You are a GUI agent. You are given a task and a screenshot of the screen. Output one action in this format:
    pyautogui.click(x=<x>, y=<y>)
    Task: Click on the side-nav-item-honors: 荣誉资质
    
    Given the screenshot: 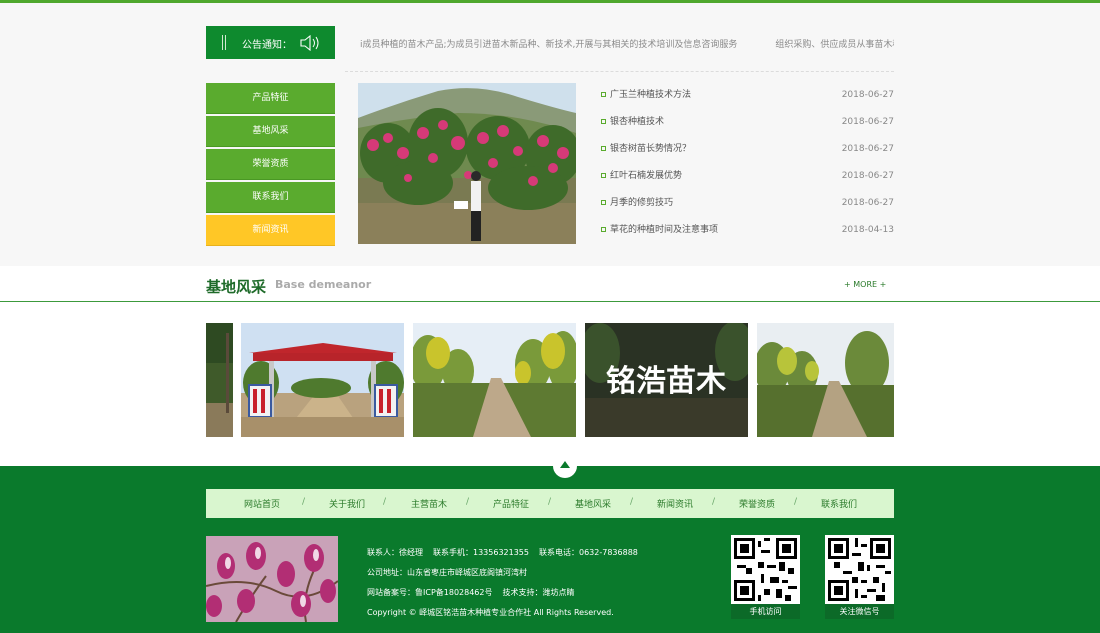 What is the action you would take?
    pyautogui.click(x=270, y=164)
    